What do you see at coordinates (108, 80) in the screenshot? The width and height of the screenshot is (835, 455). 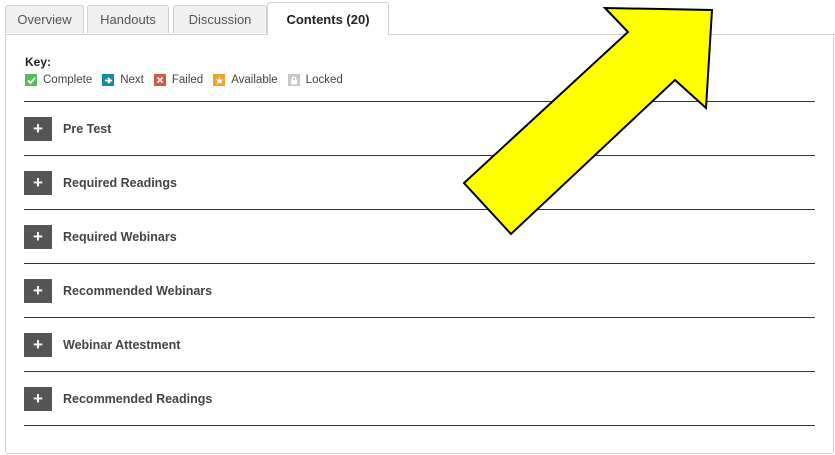 I see `arrow-right-icon` at bounding box center [108, 80].